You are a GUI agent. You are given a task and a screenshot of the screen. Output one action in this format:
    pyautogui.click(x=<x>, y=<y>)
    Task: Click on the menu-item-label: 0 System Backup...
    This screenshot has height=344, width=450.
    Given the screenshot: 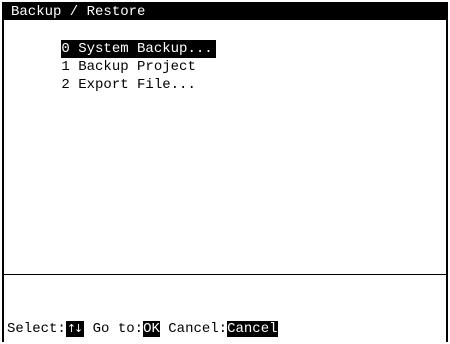 What is the action you would take?
    pyautogui.click(x=138, y=49)
    